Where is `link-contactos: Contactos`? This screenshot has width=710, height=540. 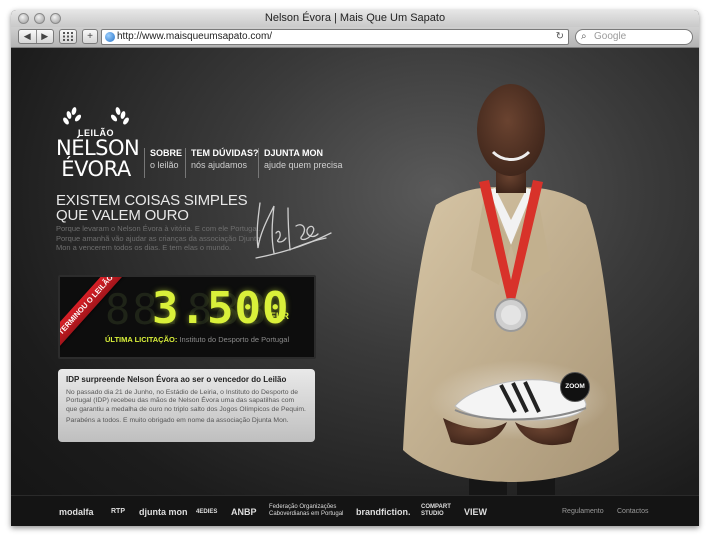
link-contactos: Contactos is located at coordinates (633, 511).